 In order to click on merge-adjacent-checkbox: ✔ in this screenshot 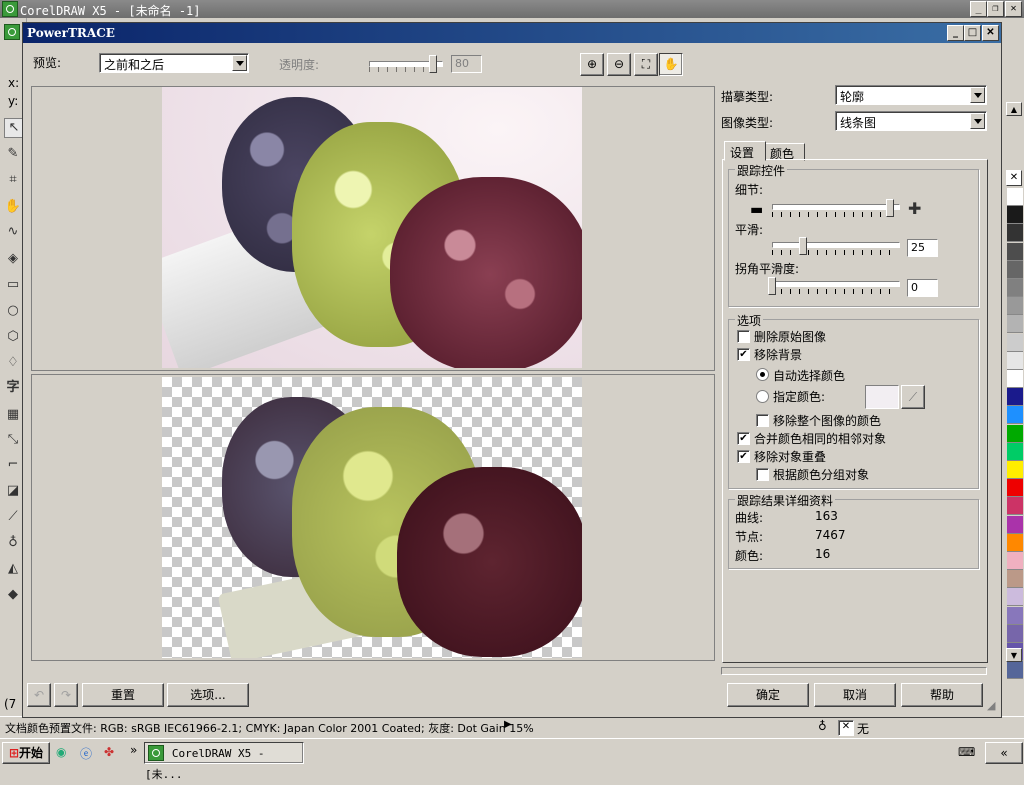, I will do `click(743, 438)`.